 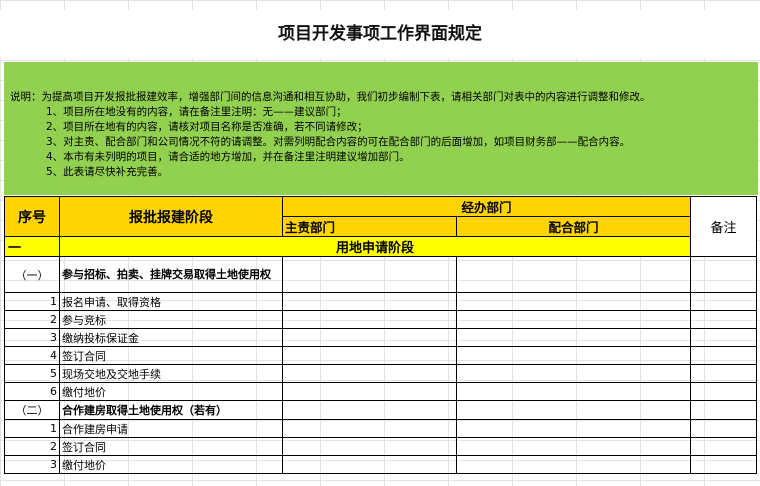 What do you see at coordinates (196, 112) in the screenshot?
I see `note-item: 1、项目所在地没有的内容，请在备注里注明：无——建议部门；` at bounding box center [196, 112].